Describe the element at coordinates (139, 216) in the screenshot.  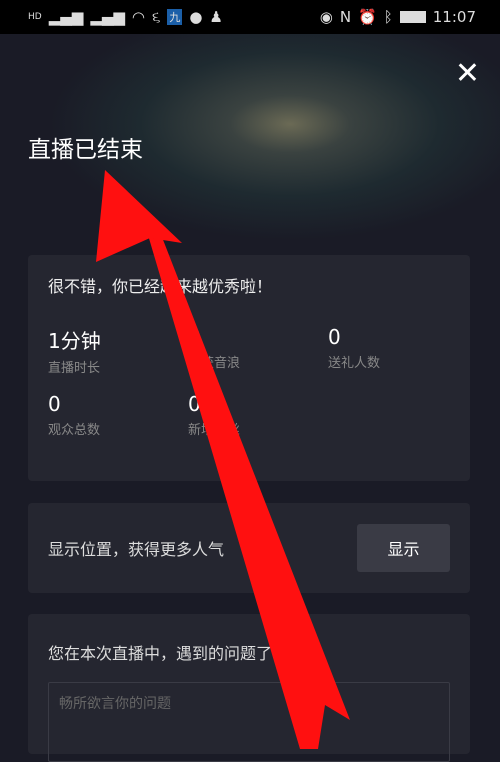
I see `arrow-head` at that location.